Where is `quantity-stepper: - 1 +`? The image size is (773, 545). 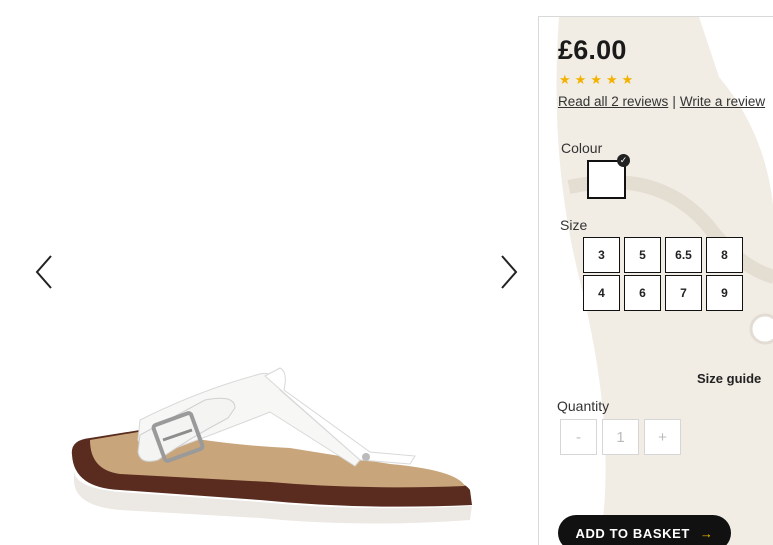 quantity-stepper: - 1 + is located at coordinates (620, 437).